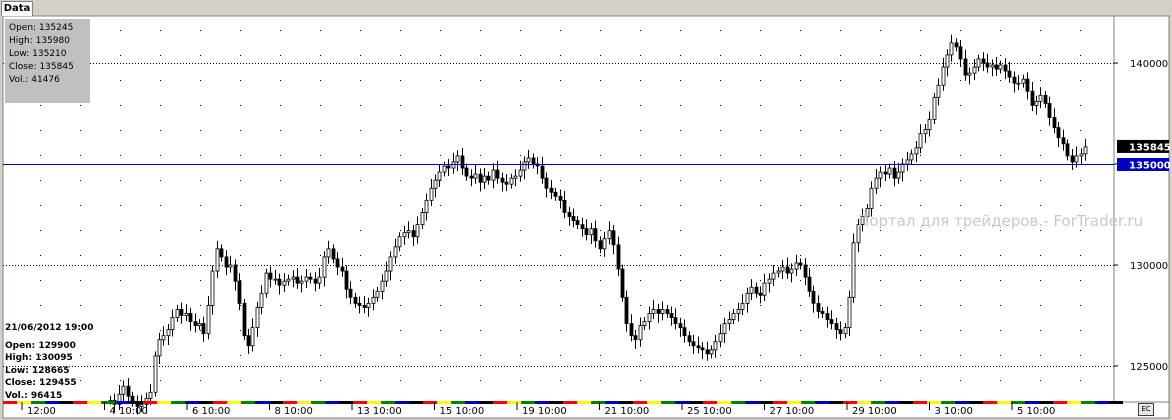  What do you see at coordinates (41, 28) in the screenshot?
I see `data-row-open: Open: 135245` at bounding box center [41, 28].